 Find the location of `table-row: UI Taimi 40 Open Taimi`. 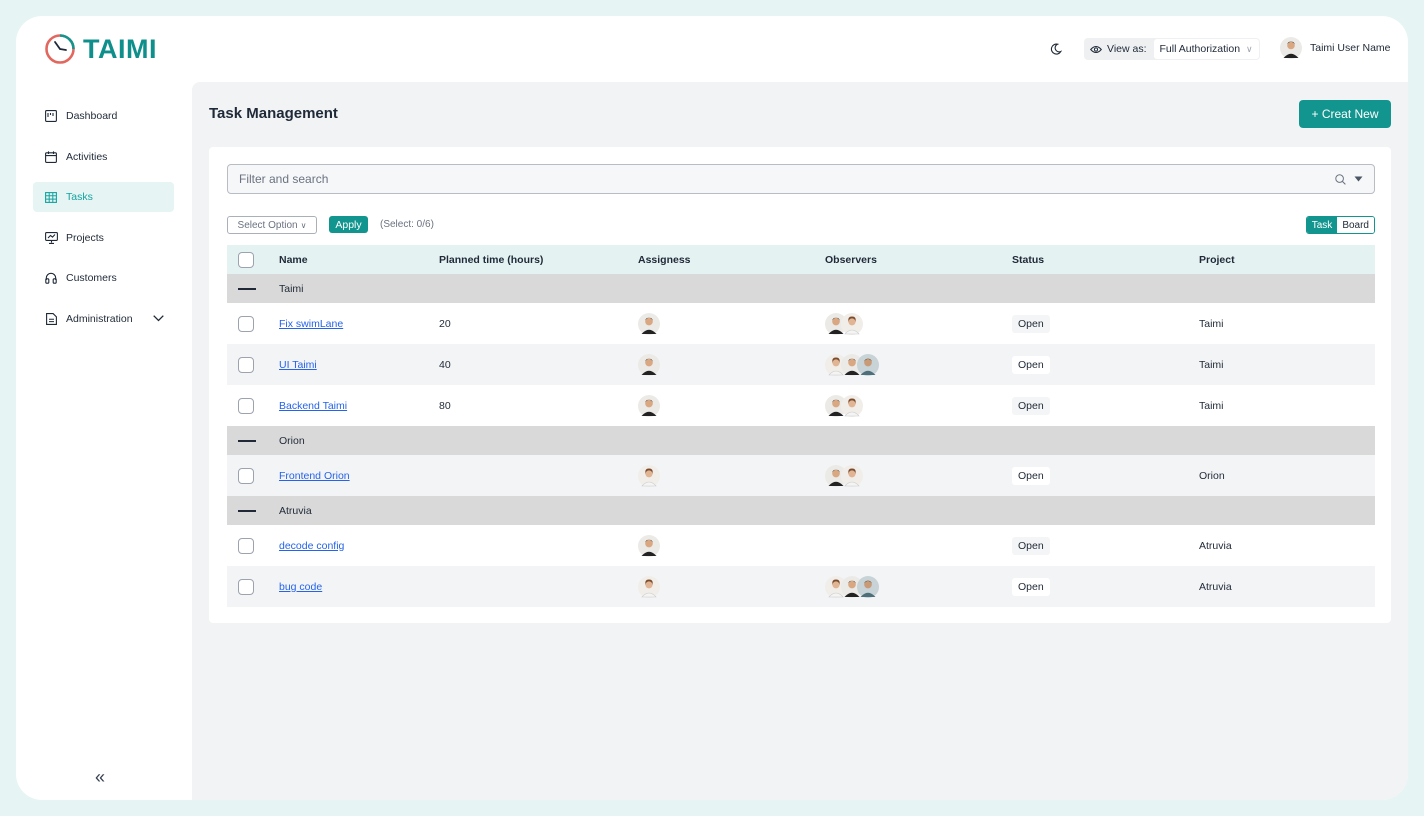

table-row: UI Taimi 40 Open Taimi is located at coordinates (801, 364).